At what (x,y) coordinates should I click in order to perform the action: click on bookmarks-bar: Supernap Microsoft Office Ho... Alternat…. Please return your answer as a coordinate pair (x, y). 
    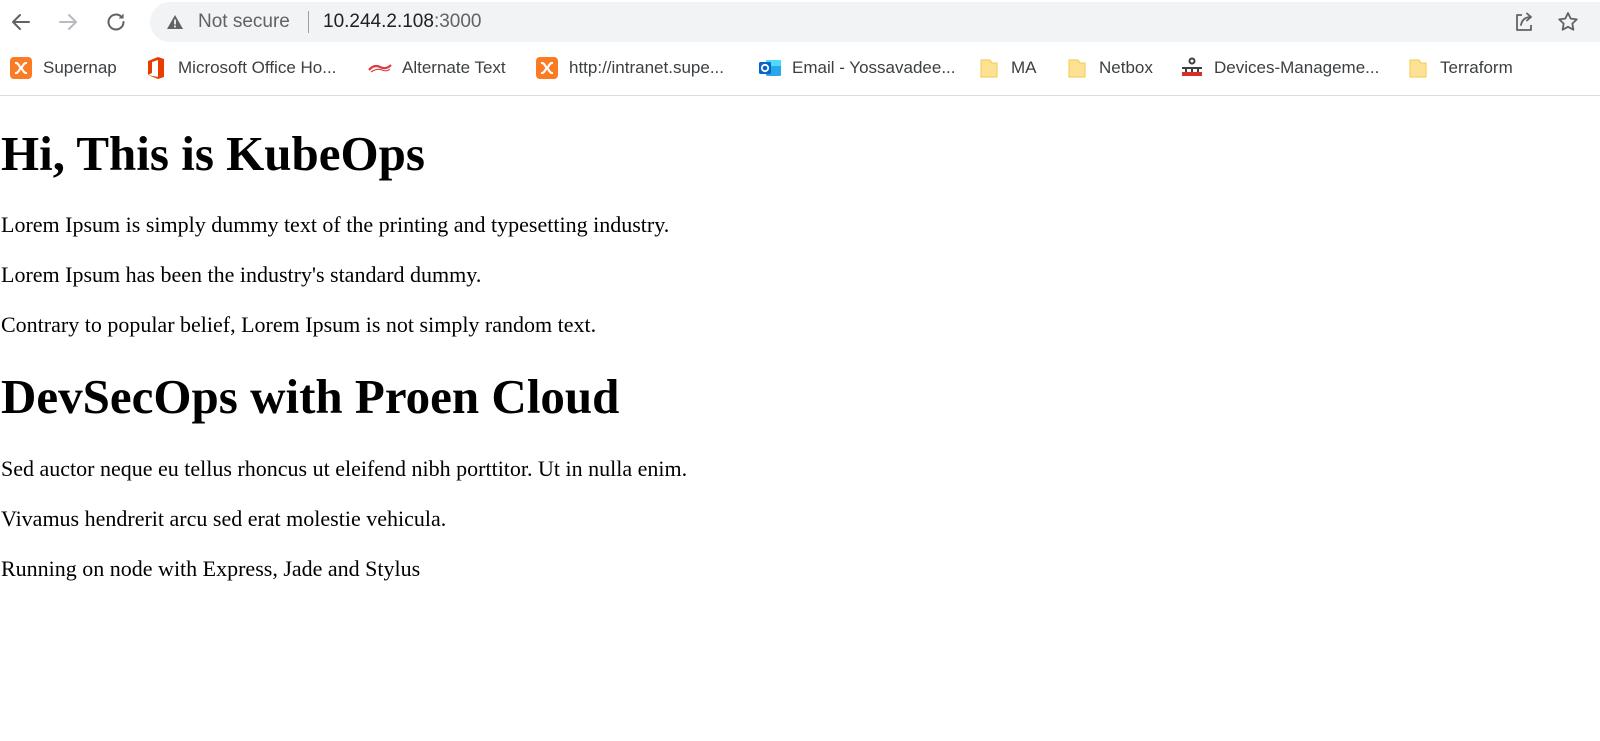
    Looking at the image, I should click on (800, 70).